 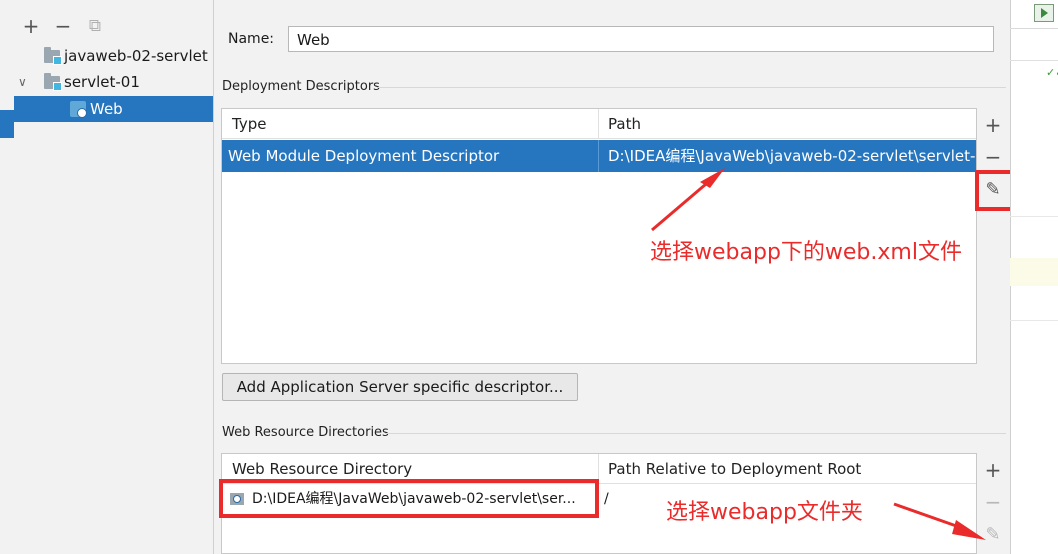 I want to click on column-header-path: Path, so click(x=787, y=124).